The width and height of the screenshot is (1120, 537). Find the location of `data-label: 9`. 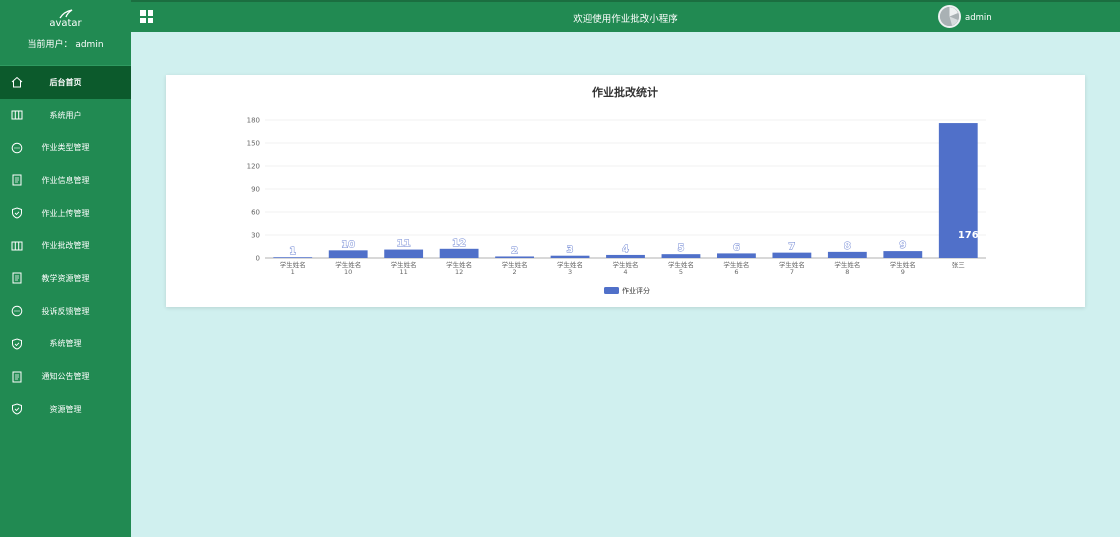

data-label: 9 is located at coordinates (902, 245).